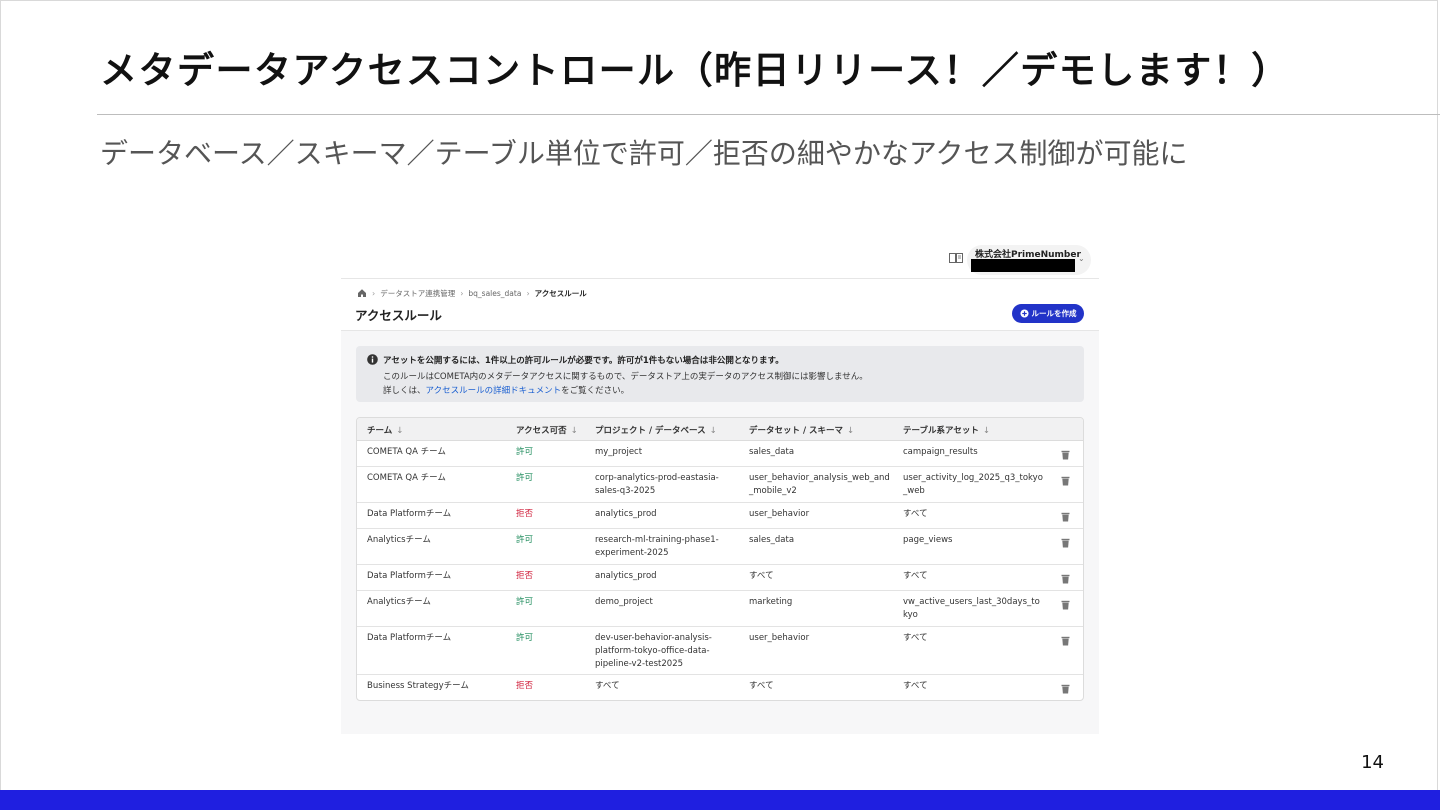  I want to click on column-header-team: チーム ↓, so click(385, 430).